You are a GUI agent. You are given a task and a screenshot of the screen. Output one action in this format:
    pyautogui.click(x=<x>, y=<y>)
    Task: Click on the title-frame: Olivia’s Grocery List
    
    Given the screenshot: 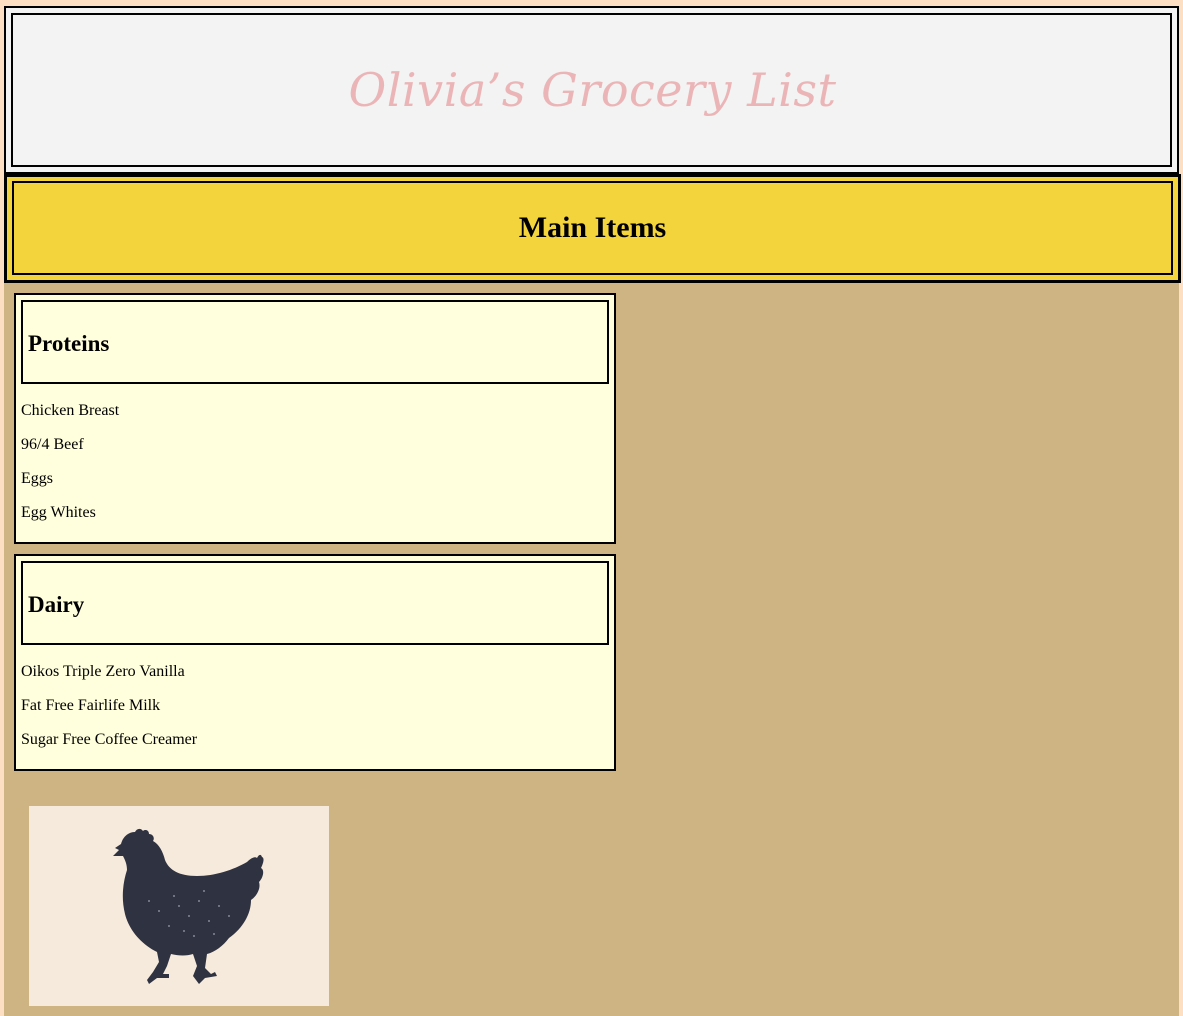 What is the action you would take?
    pyautogui.click(x=591, y=90)
    